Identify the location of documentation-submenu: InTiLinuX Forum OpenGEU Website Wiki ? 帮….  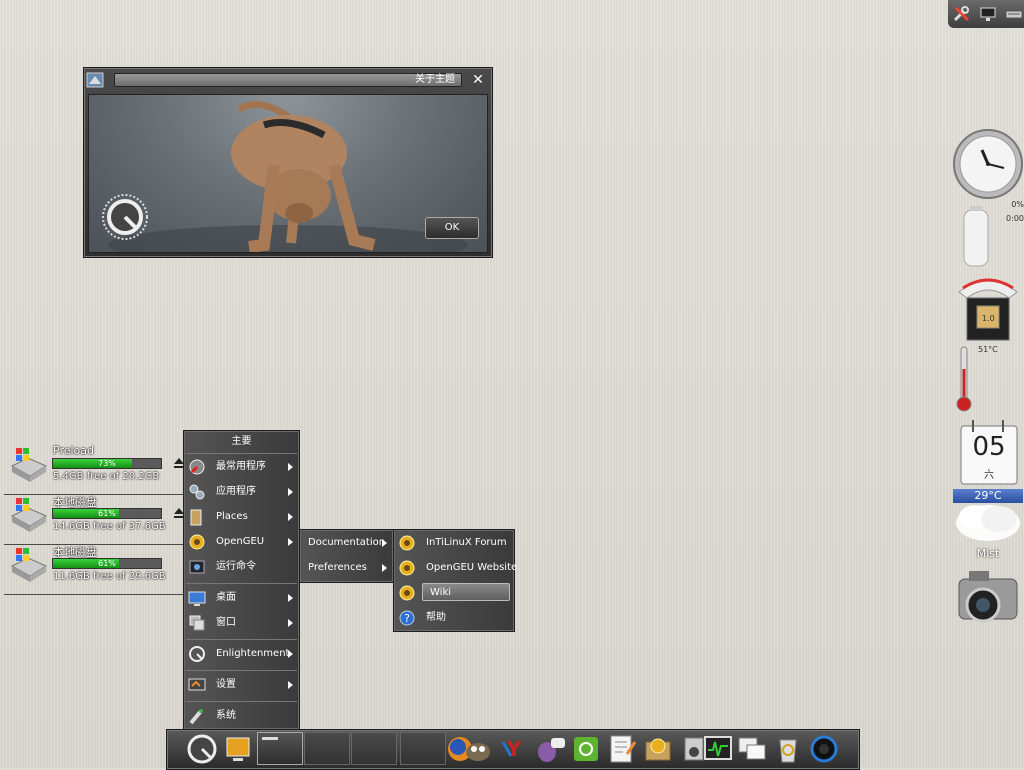
(455, 580).